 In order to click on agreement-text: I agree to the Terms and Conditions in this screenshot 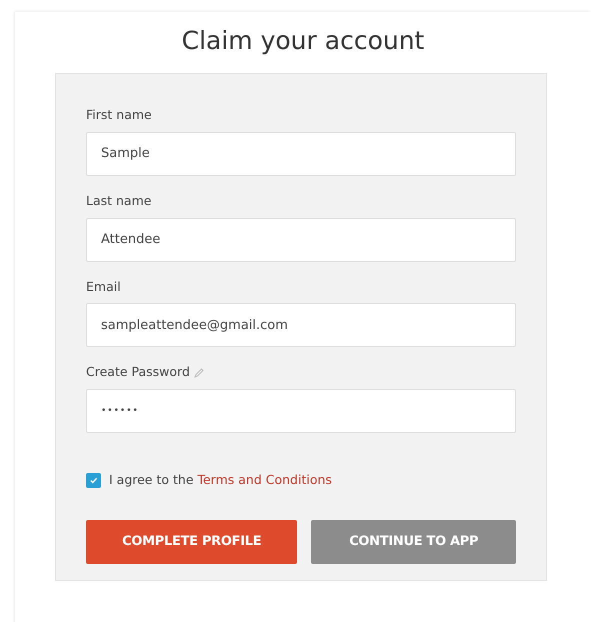, I will do `click(220, 480)`.